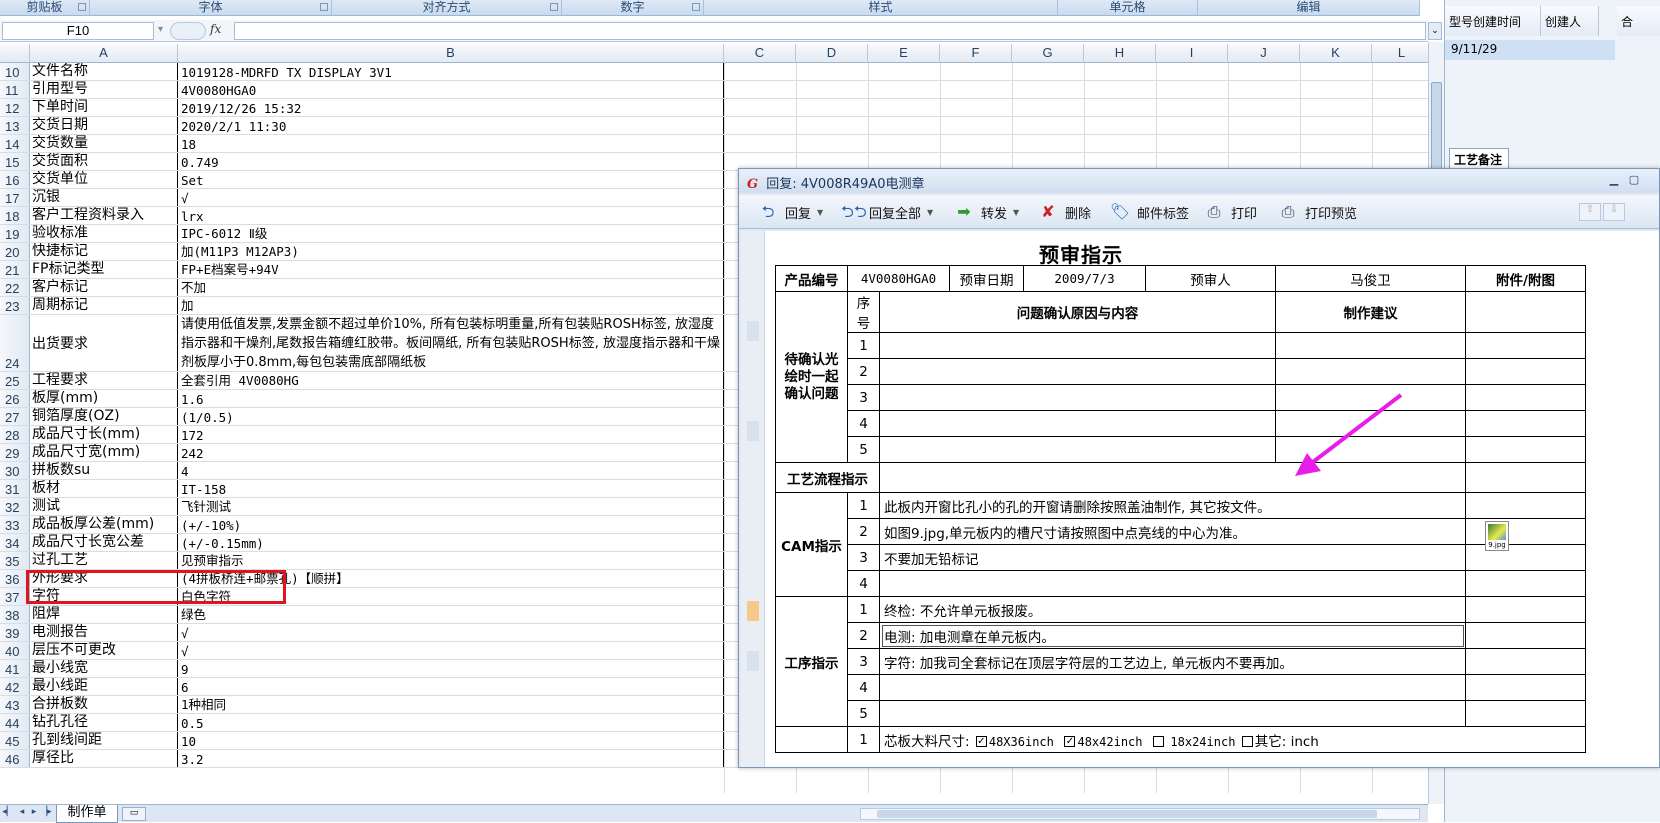 This screenshot has height=823, width=1660. Describe the element at coordinates (633, 8) in the screenshot. I see `ribbon-group-number: 数字` at that location.